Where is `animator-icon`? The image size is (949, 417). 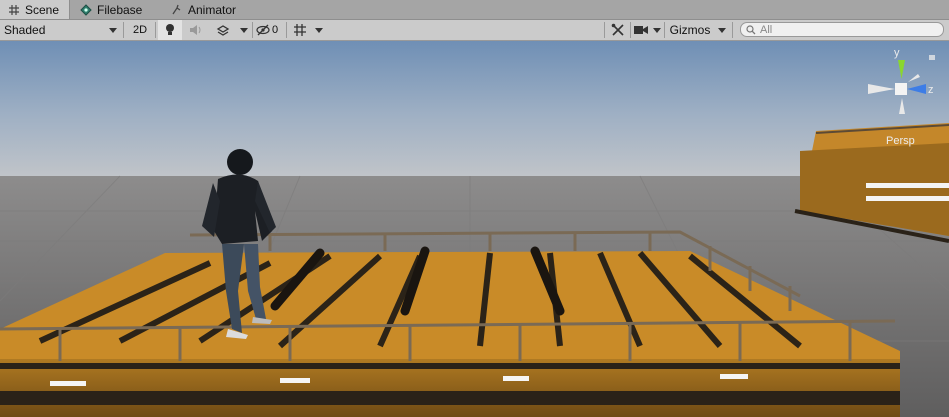
animator-icon is located at coordinates (176, 9).